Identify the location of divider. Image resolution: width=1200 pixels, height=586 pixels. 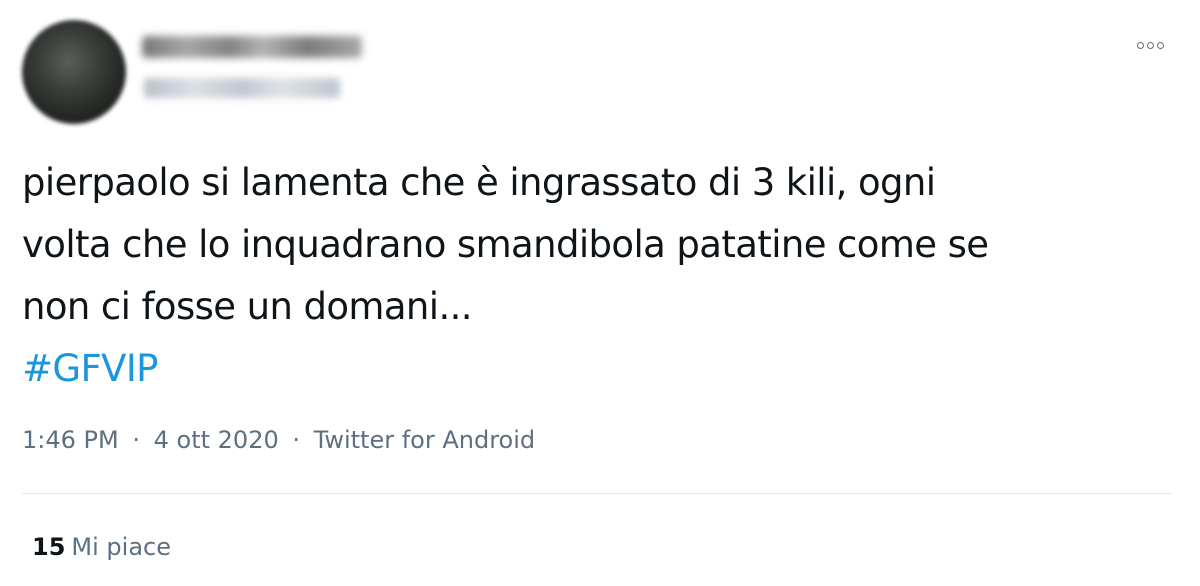
(597, 493).